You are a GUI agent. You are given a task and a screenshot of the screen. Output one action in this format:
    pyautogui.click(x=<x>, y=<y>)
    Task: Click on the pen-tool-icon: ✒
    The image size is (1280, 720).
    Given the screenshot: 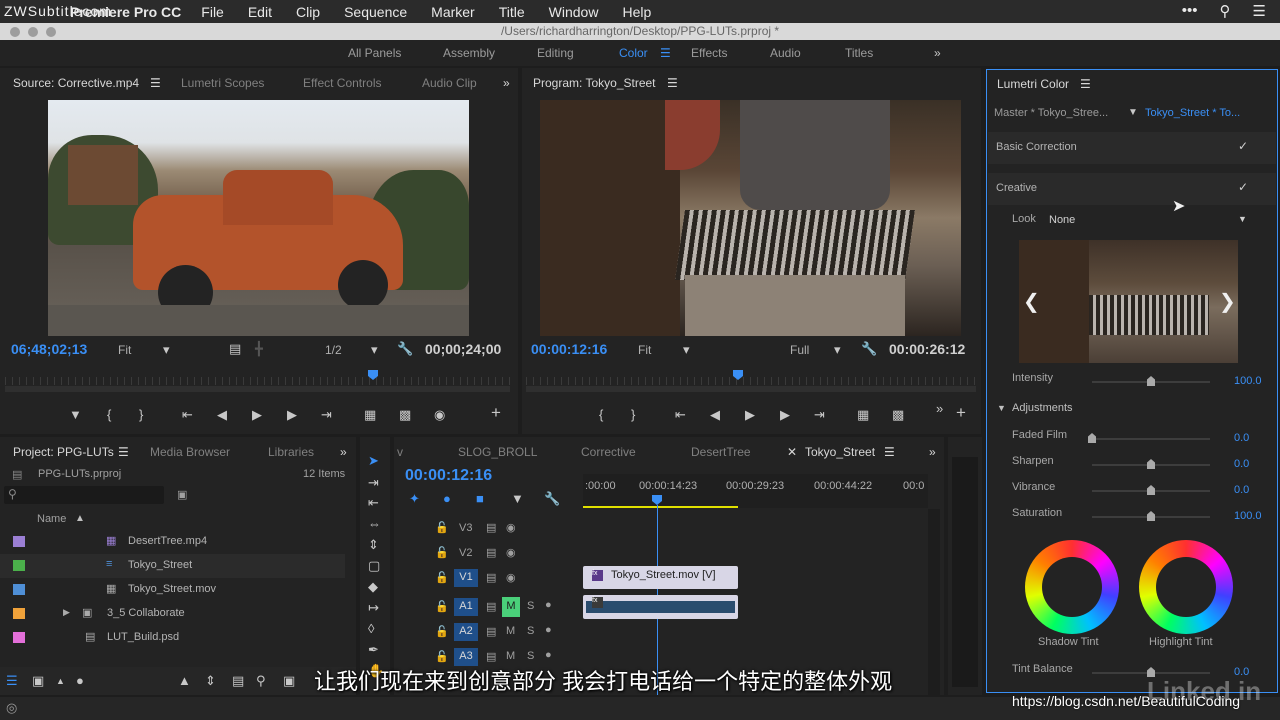 What is the action you would take?
    pyautogui.click(x=373, y=650)
    